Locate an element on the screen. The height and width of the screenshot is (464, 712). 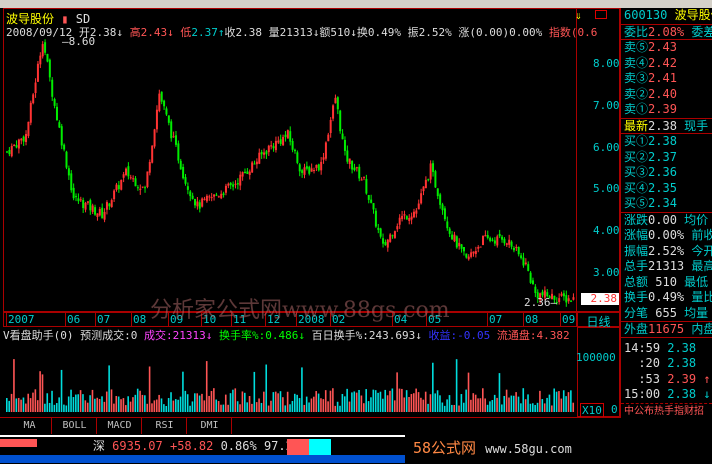
tab-dmi: DMI is located at coordinates (210, 426).